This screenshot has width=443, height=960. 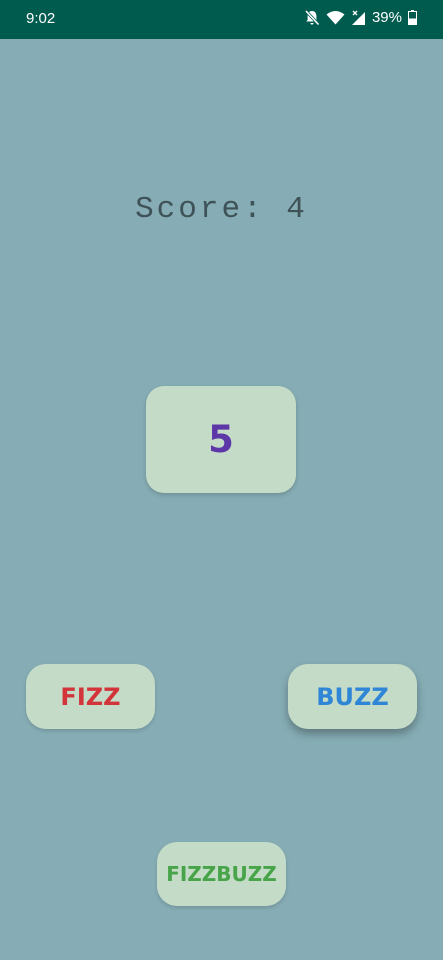 I want to click on cell-signal-icon, so click(x=358, y=18).